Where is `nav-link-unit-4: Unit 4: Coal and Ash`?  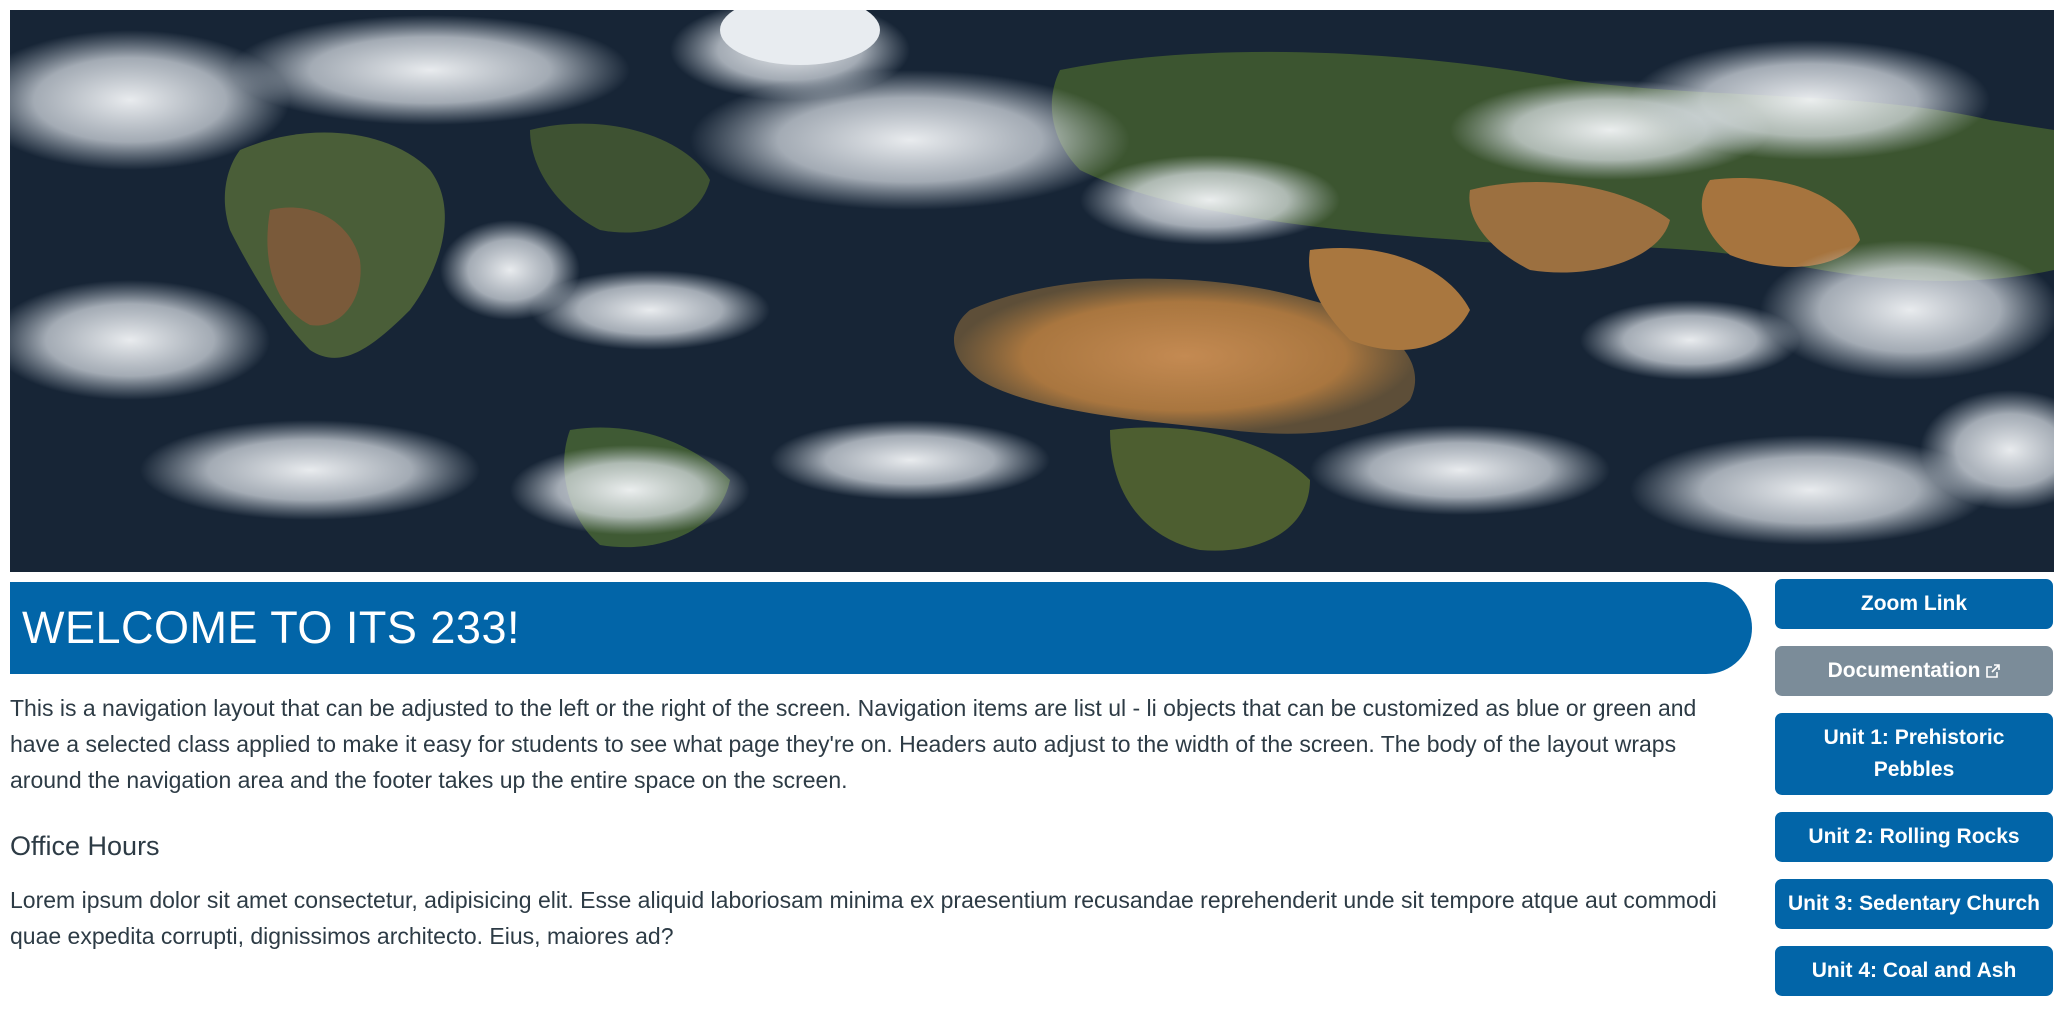
nav-link-unit-4: Unit 4: Coal and Ash is located at coordinates (1914, 971).